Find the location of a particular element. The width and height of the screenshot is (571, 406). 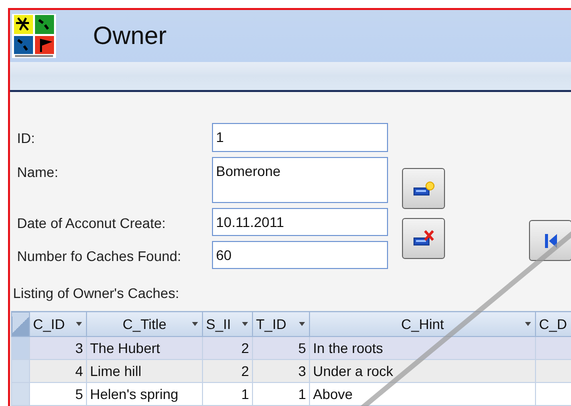

new-record-button is located at coordinates (423, 188).